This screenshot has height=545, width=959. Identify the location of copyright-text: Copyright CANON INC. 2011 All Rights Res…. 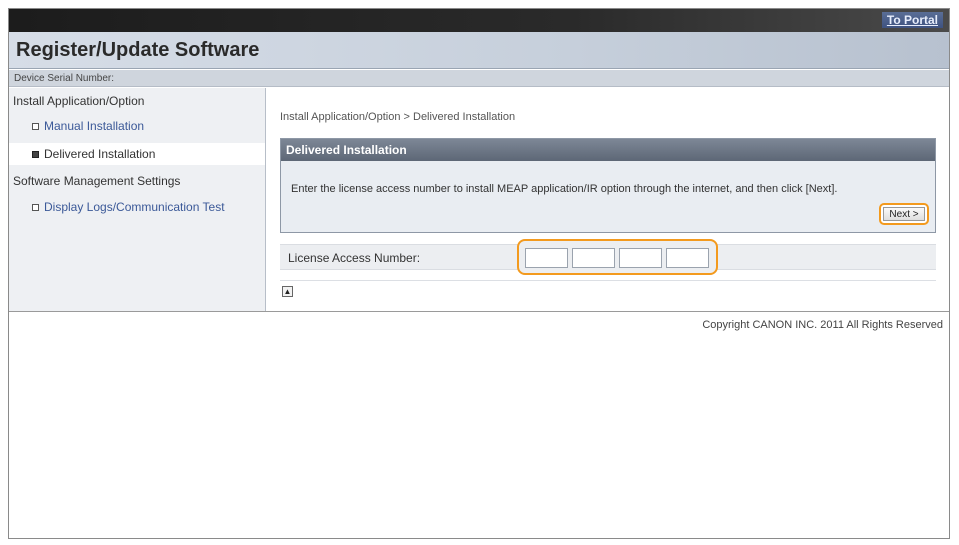
(822, 325).